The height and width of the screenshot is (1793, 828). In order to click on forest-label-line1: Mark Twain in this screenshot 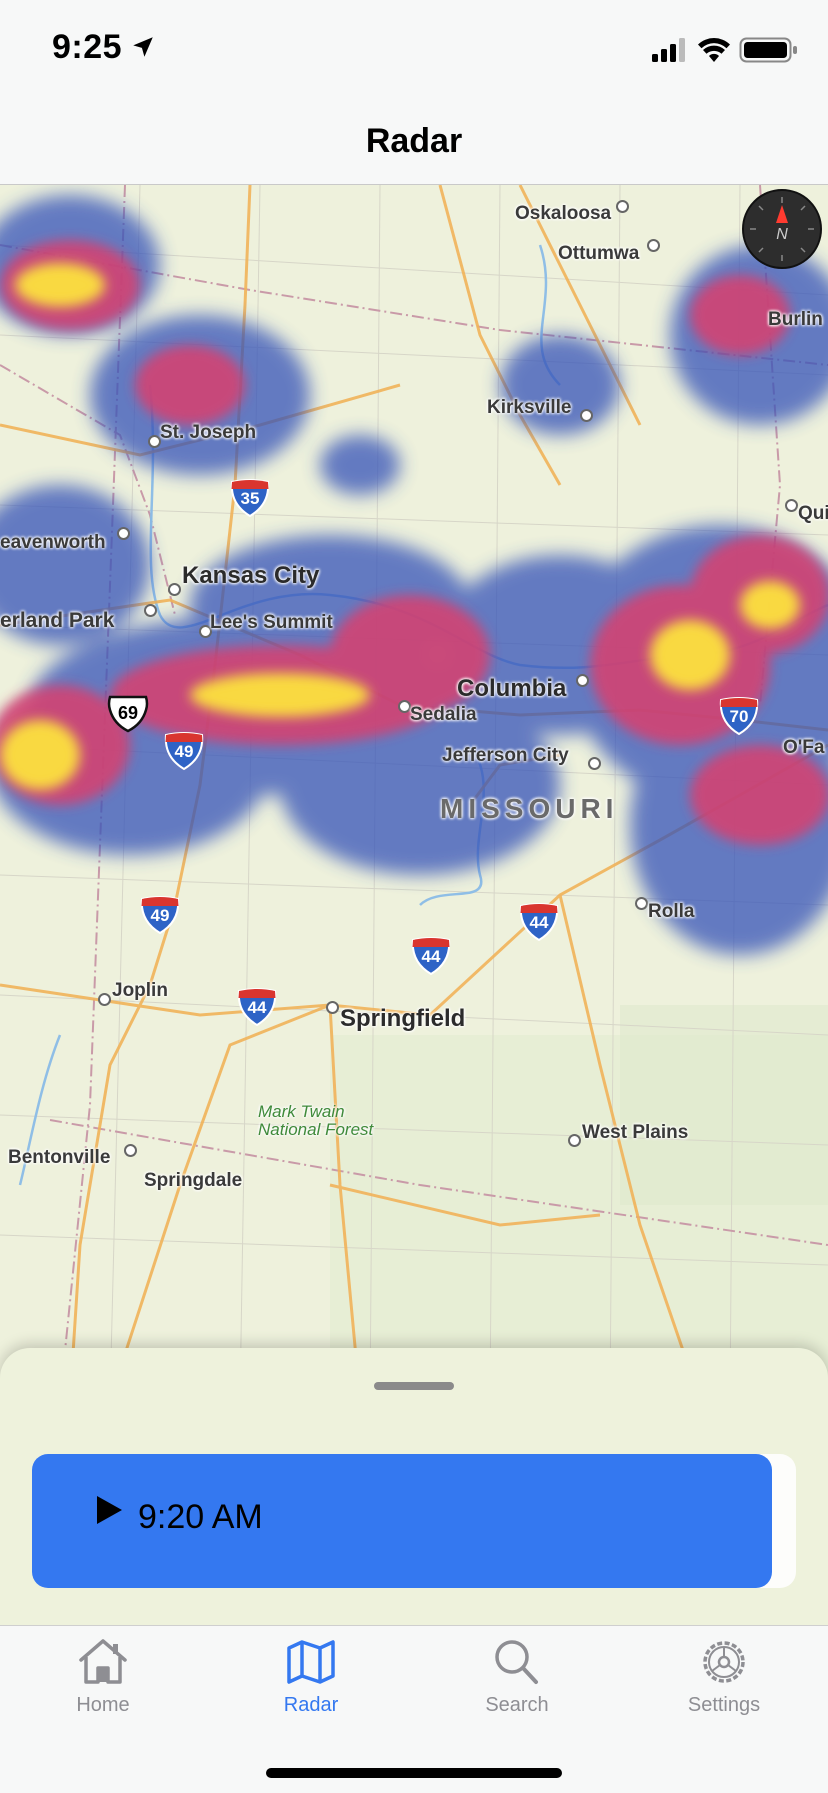, I will do `click(301, 1111)`.